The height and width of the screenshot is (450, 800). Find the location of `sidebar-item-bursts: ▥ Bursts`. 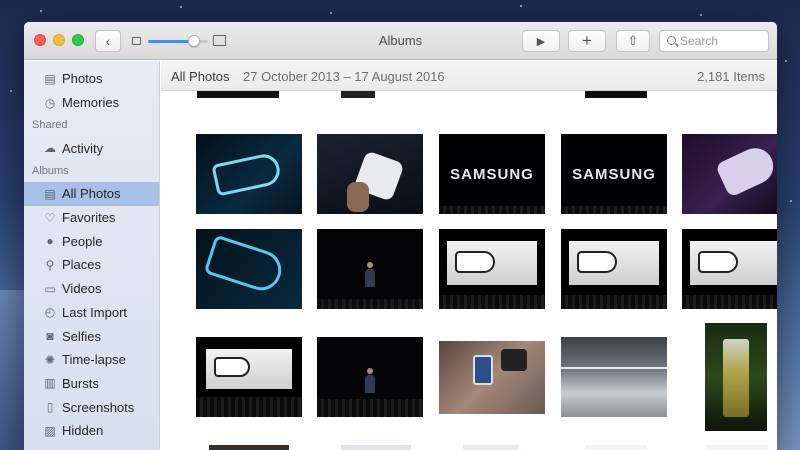

sidebar-item-bursts: ▥ Bursts is located at coordinates (91, 384).